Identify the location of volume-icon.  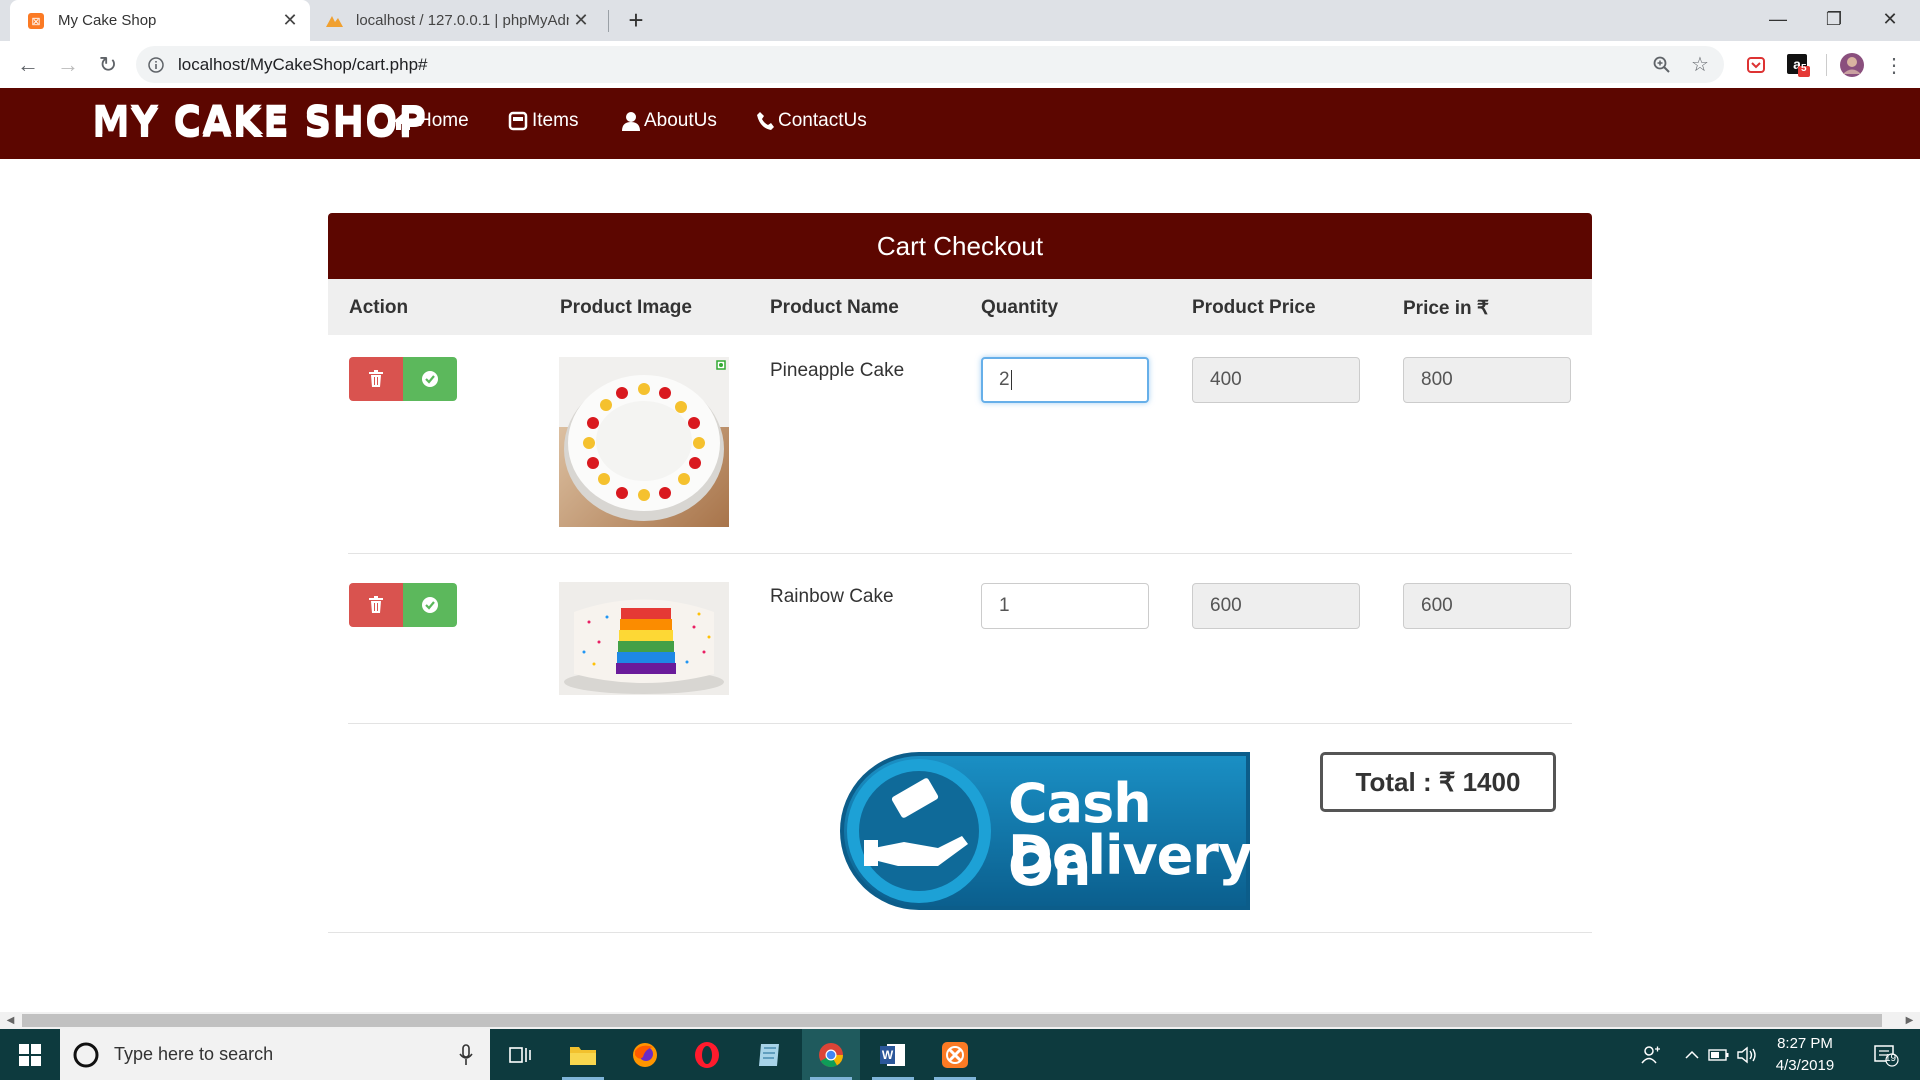
(1747, 1054).